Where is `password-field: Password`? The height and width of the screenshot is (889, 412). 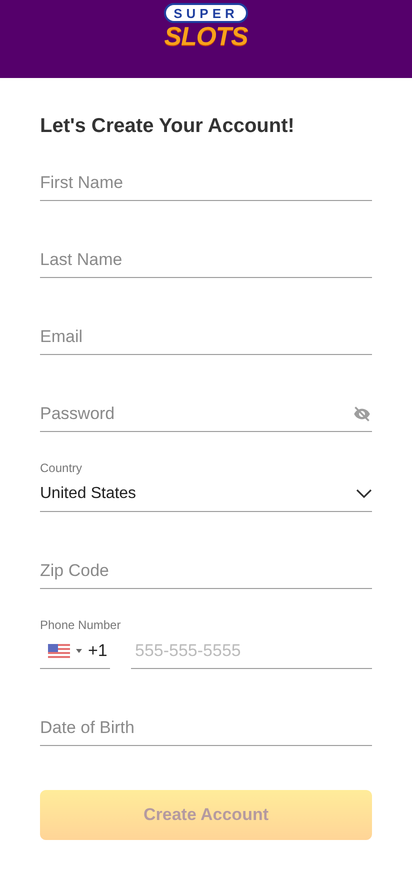
password-field: Password is located at coordinates (196, 413).